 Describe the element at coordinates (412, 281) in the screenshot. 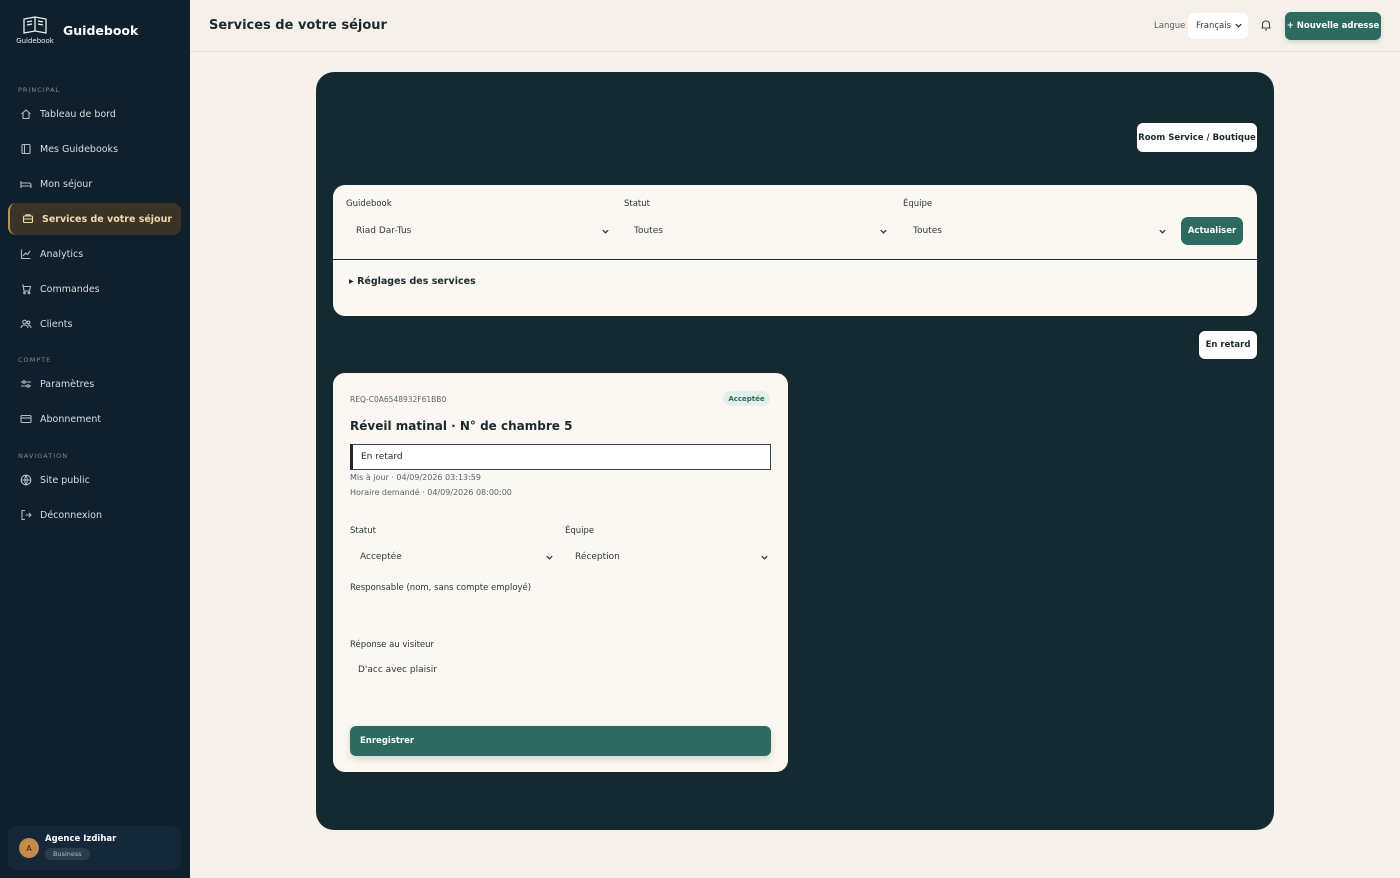

I see `services-settings-toggle: ▸ Réglages des services` at that location.